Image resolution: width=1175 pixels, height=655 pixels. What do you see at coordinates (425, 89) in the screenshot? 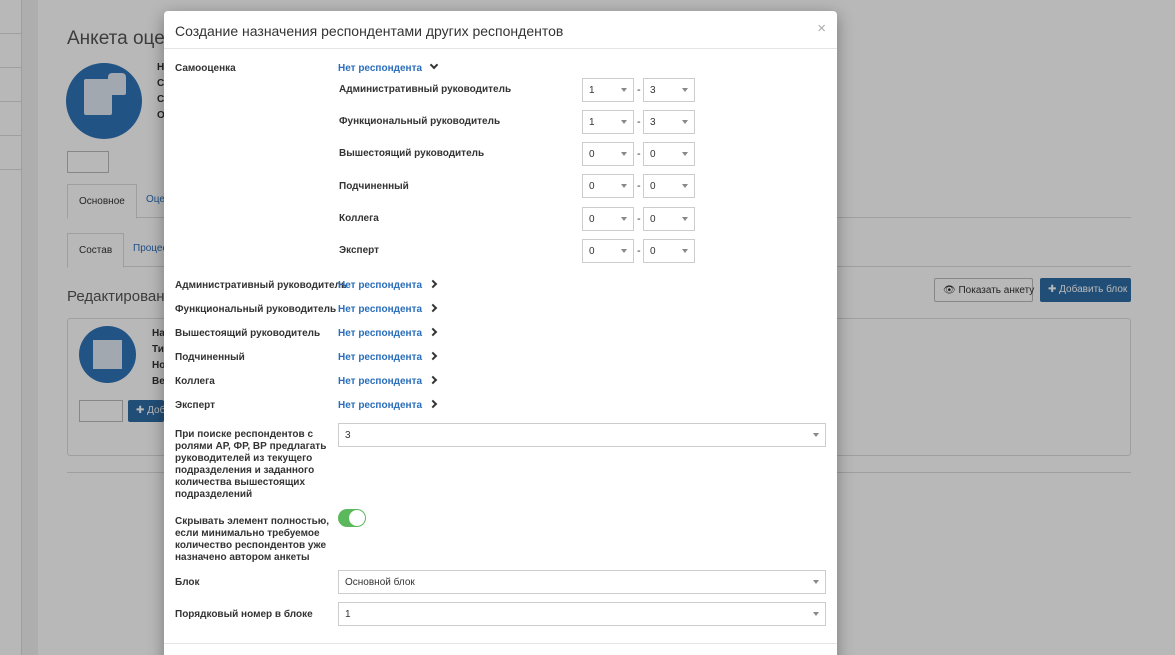
I see `role-label: Административный руководитель` at bounding box center [425, 89].